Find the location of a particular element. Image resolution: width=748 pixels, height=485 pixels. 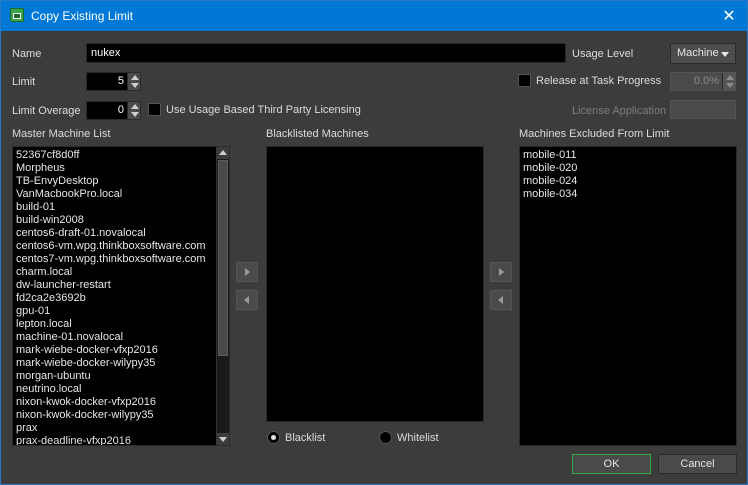

name-input: nukex is located at coordinates (326, 53).